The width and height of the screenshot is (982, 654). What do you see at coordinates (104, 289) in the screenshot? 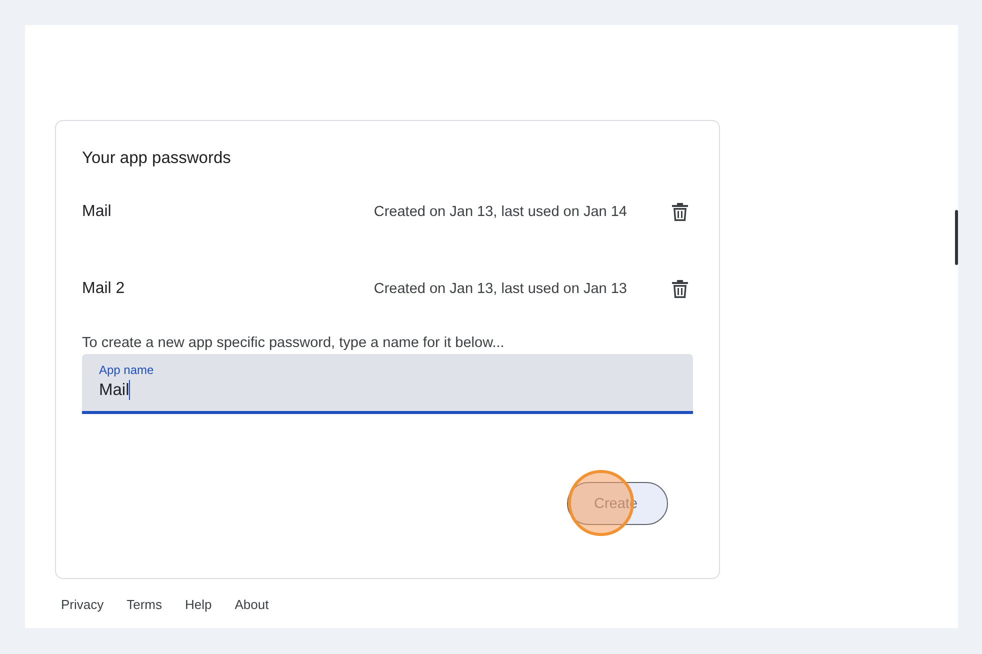
I see `app-password-name: Mail 2` at bounding box center [104, 289].